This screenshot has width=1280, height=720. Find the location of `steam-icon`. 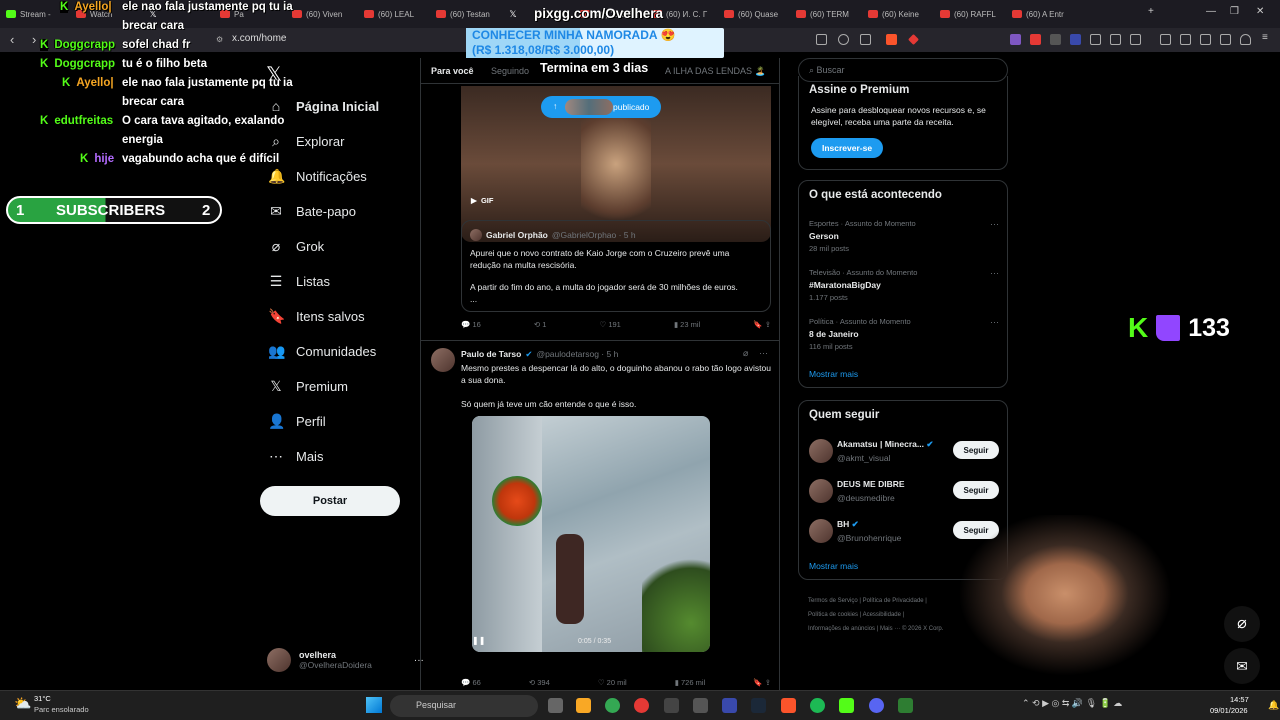

steam-icon is located at coordinates (758, 705).